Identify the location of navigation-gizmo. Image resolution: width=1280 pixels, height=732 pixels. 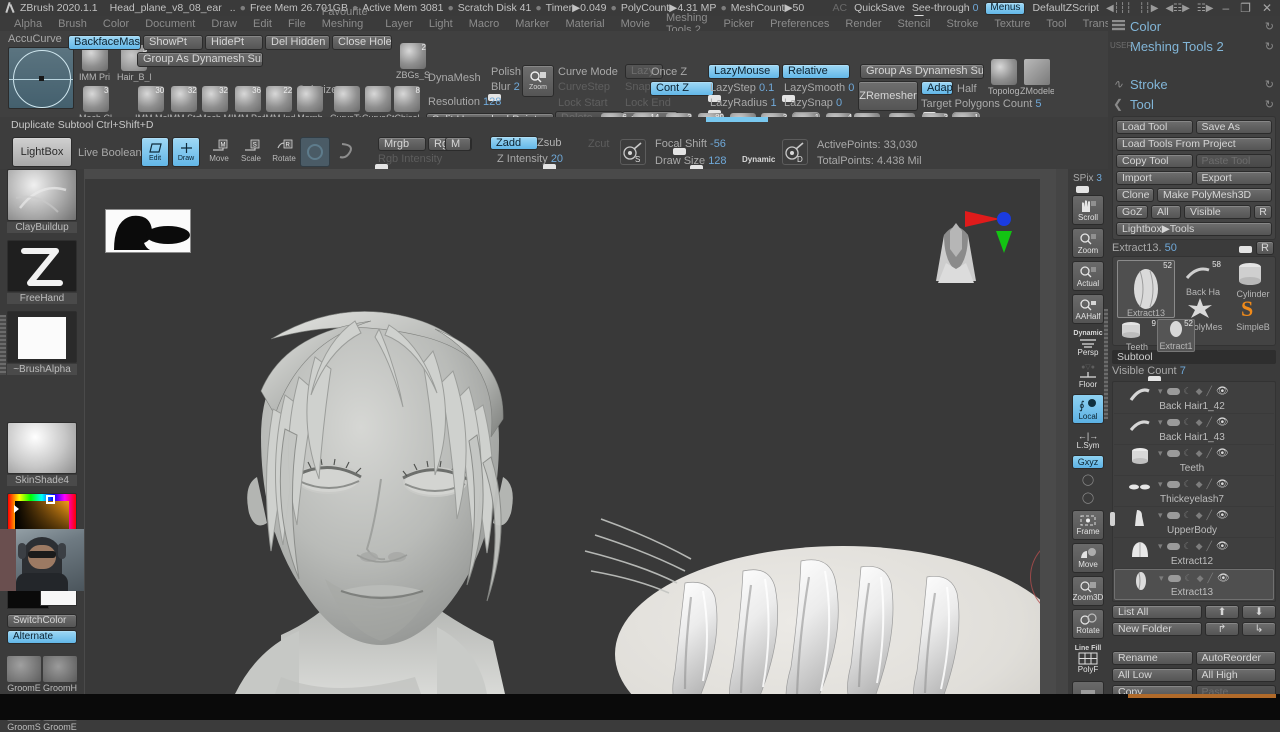
(965, 246).